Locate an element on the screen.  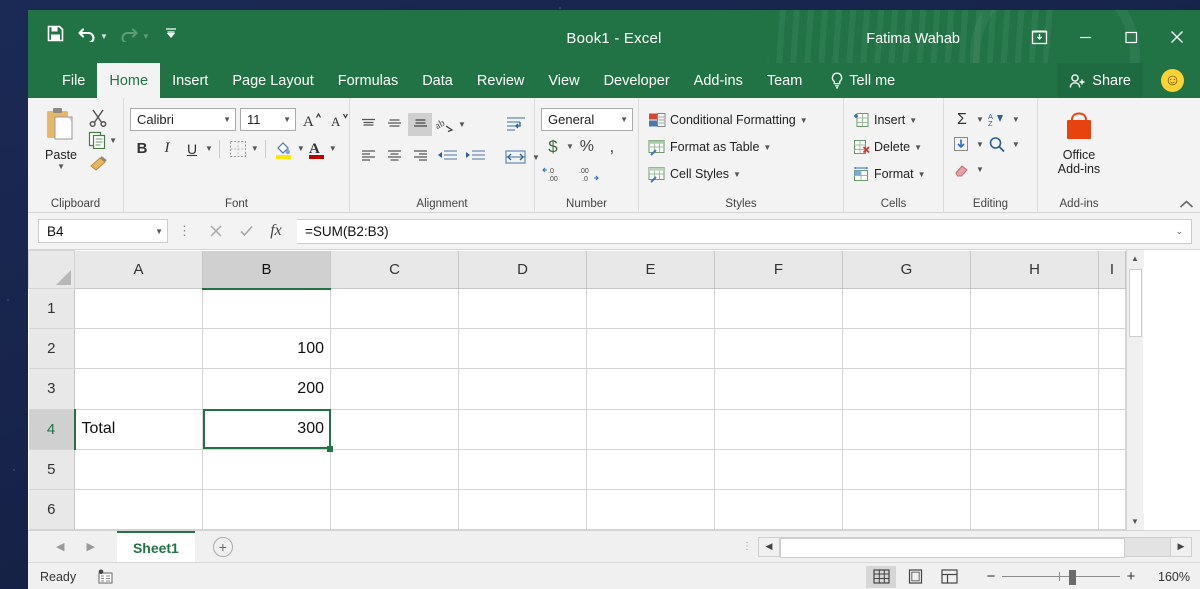
font-size-combobox: 11 ▼ is located at coordinates (268, 119).